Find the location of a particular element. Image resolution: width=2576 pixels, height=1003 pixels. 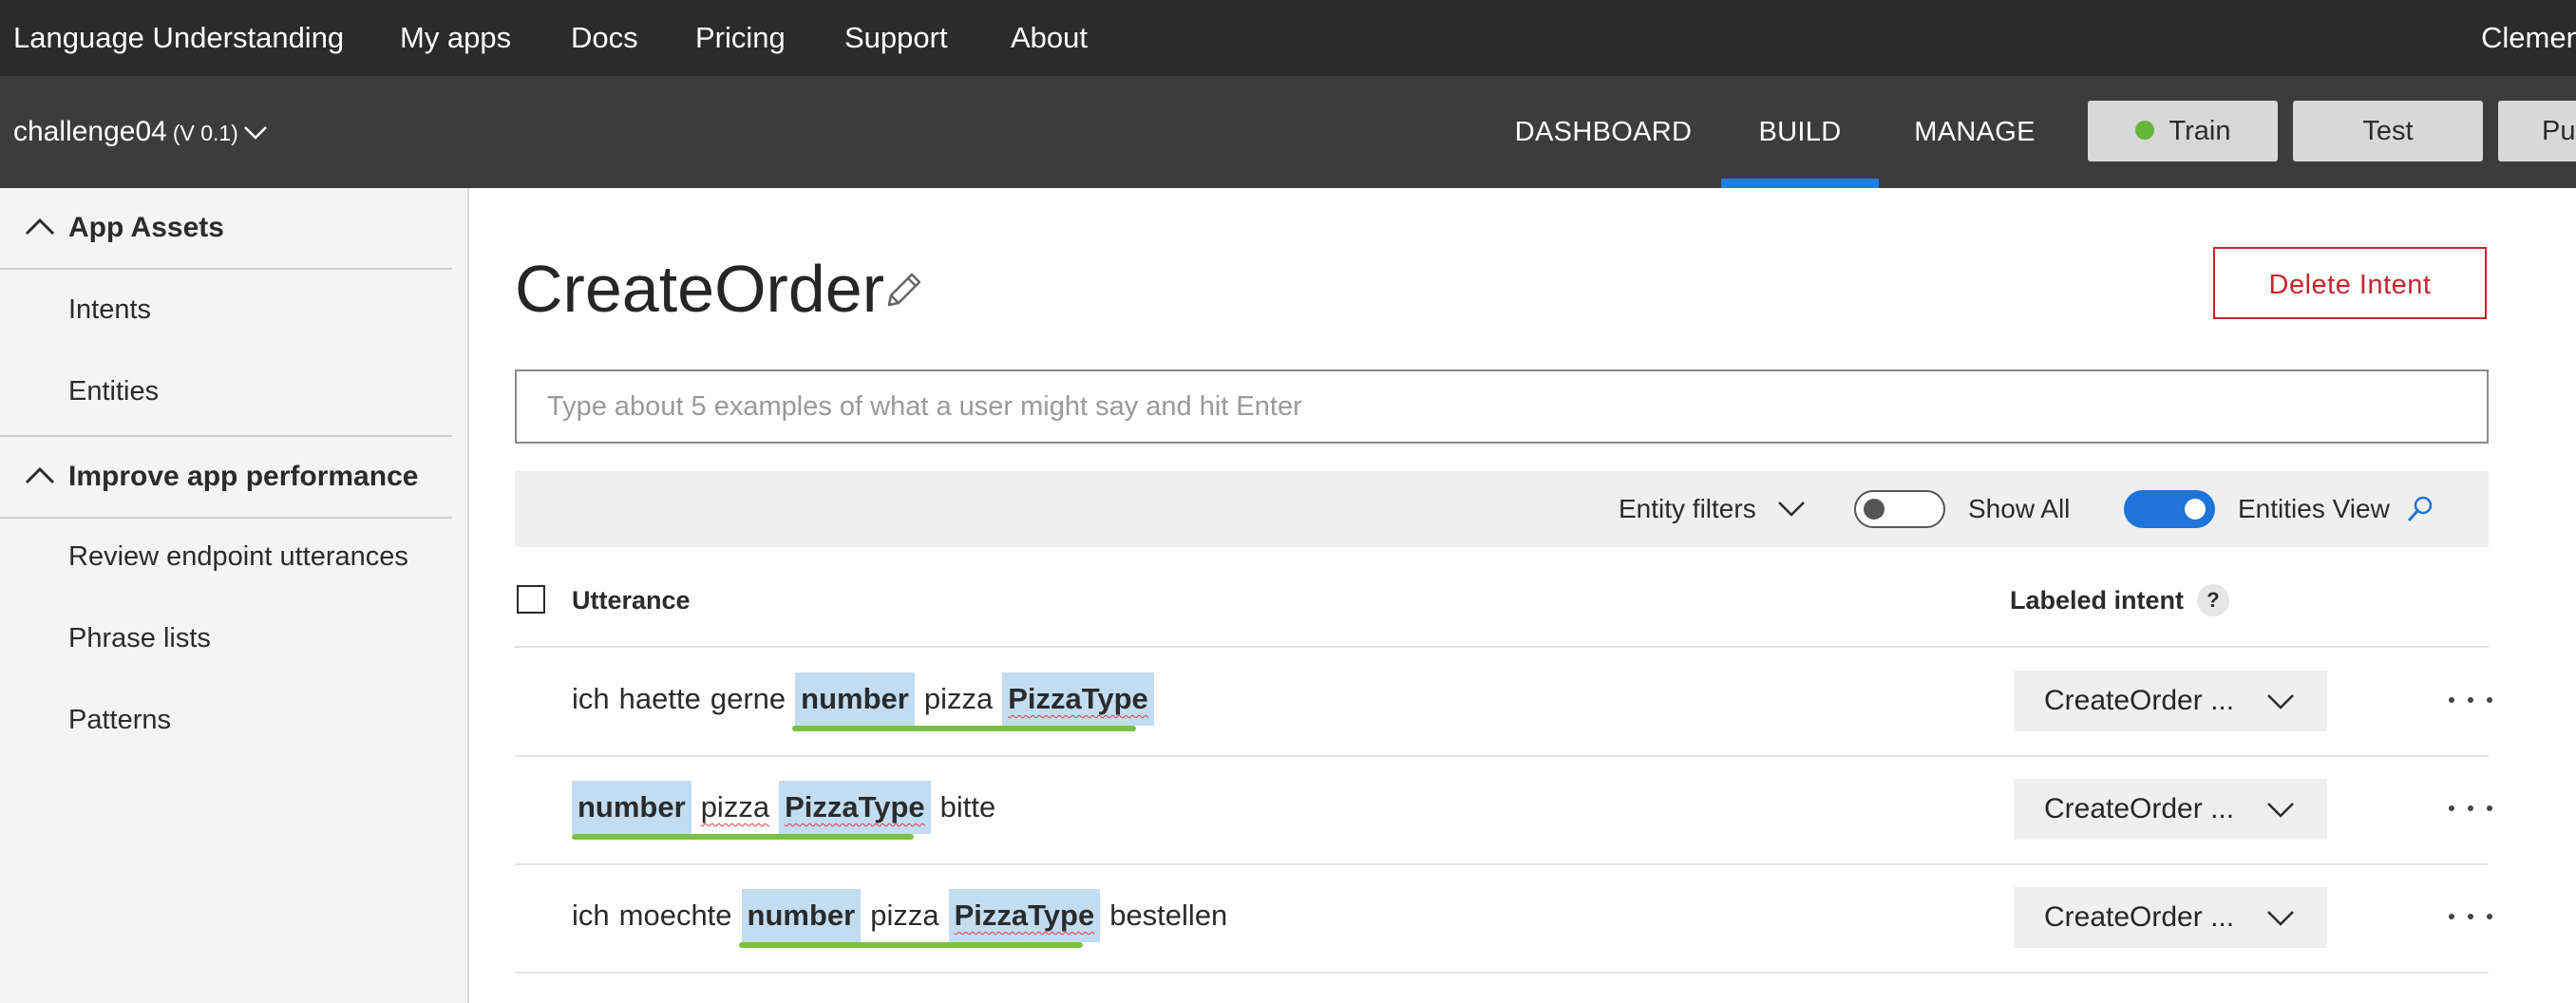

column-header-labeled-intent: Labeled intent? is located at coordinates (2120, 600).